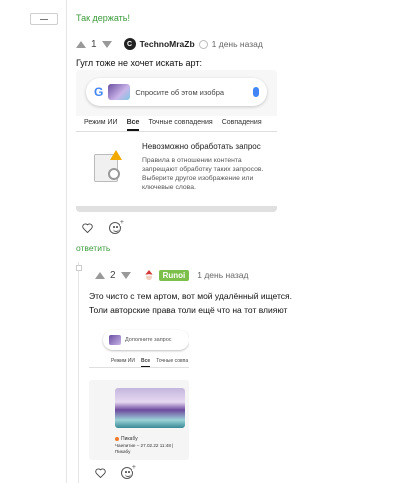  What do you see at coordinates (150, 408) in the screenshot?
I see `result-image` at bounding box center [150, 408].